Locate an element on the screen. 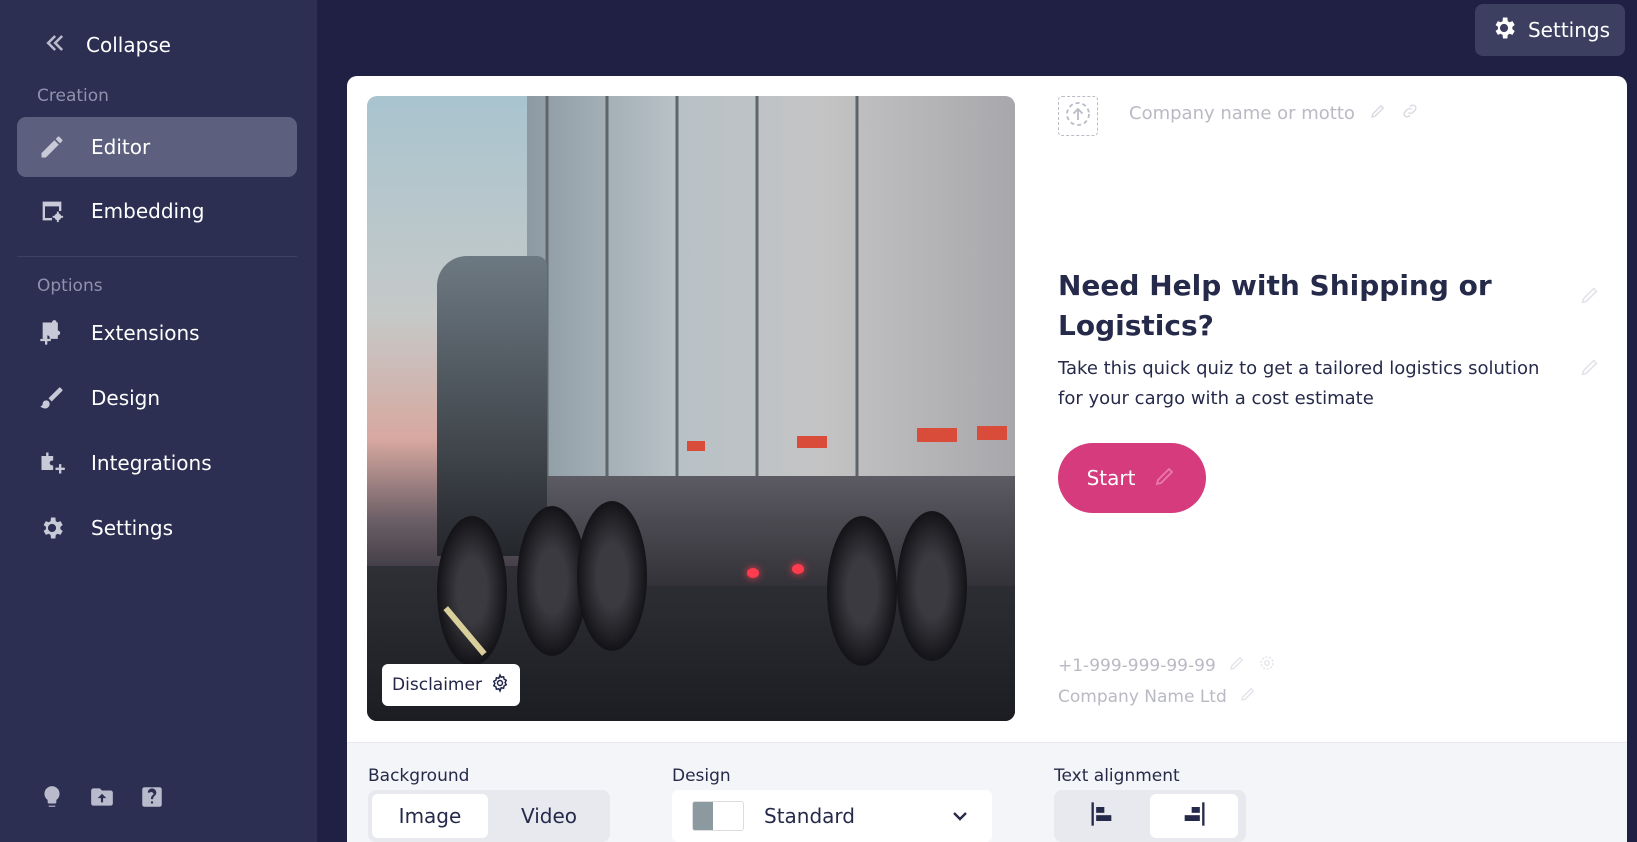 The image size is (1637, 842). sidebar-item-extensions: Extensions is located at coordinates (157, 333).